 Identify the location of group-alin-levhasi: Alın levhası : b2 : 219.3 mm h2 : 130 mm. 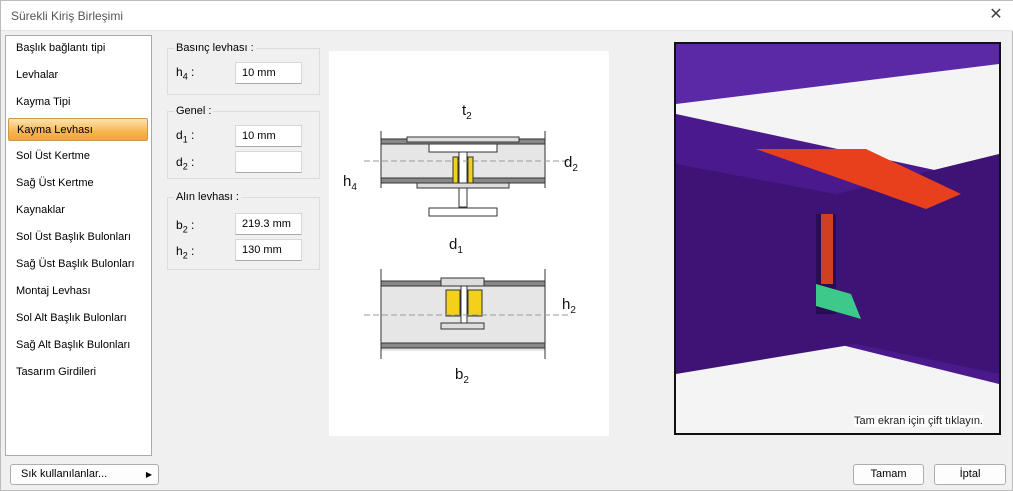
(243, 230).